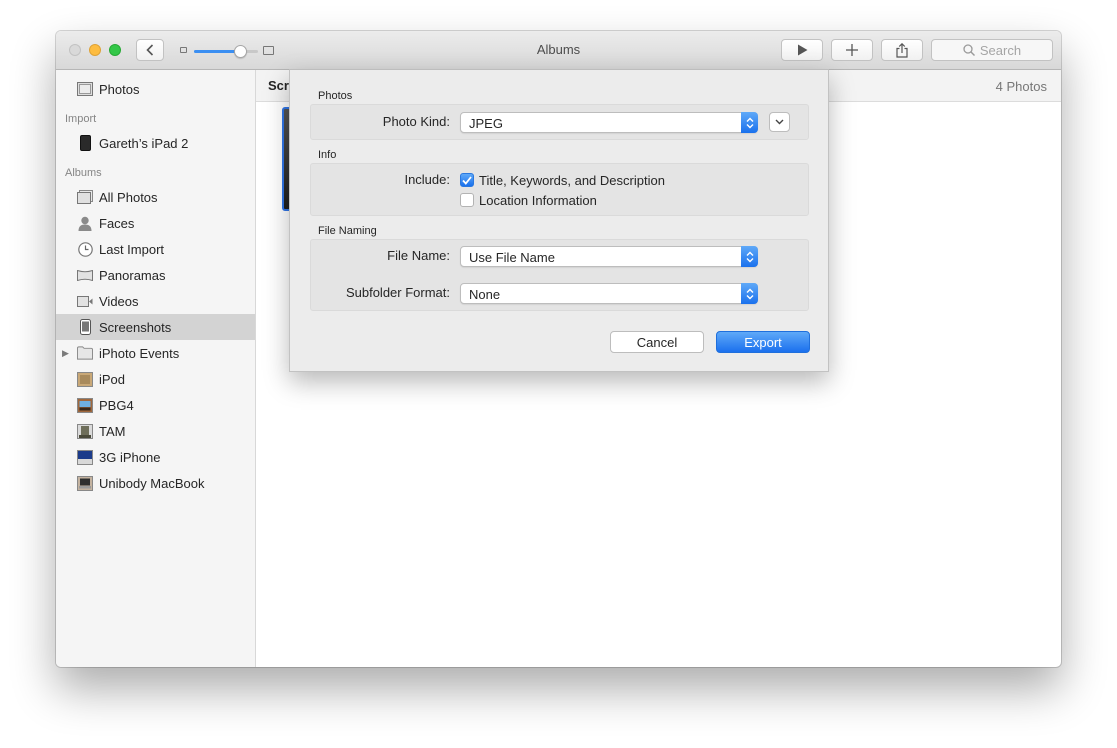 The width and height of the screenshot is (1117, 748). I want to click on sidebar-item-photos: Photos, so click(155, 89).